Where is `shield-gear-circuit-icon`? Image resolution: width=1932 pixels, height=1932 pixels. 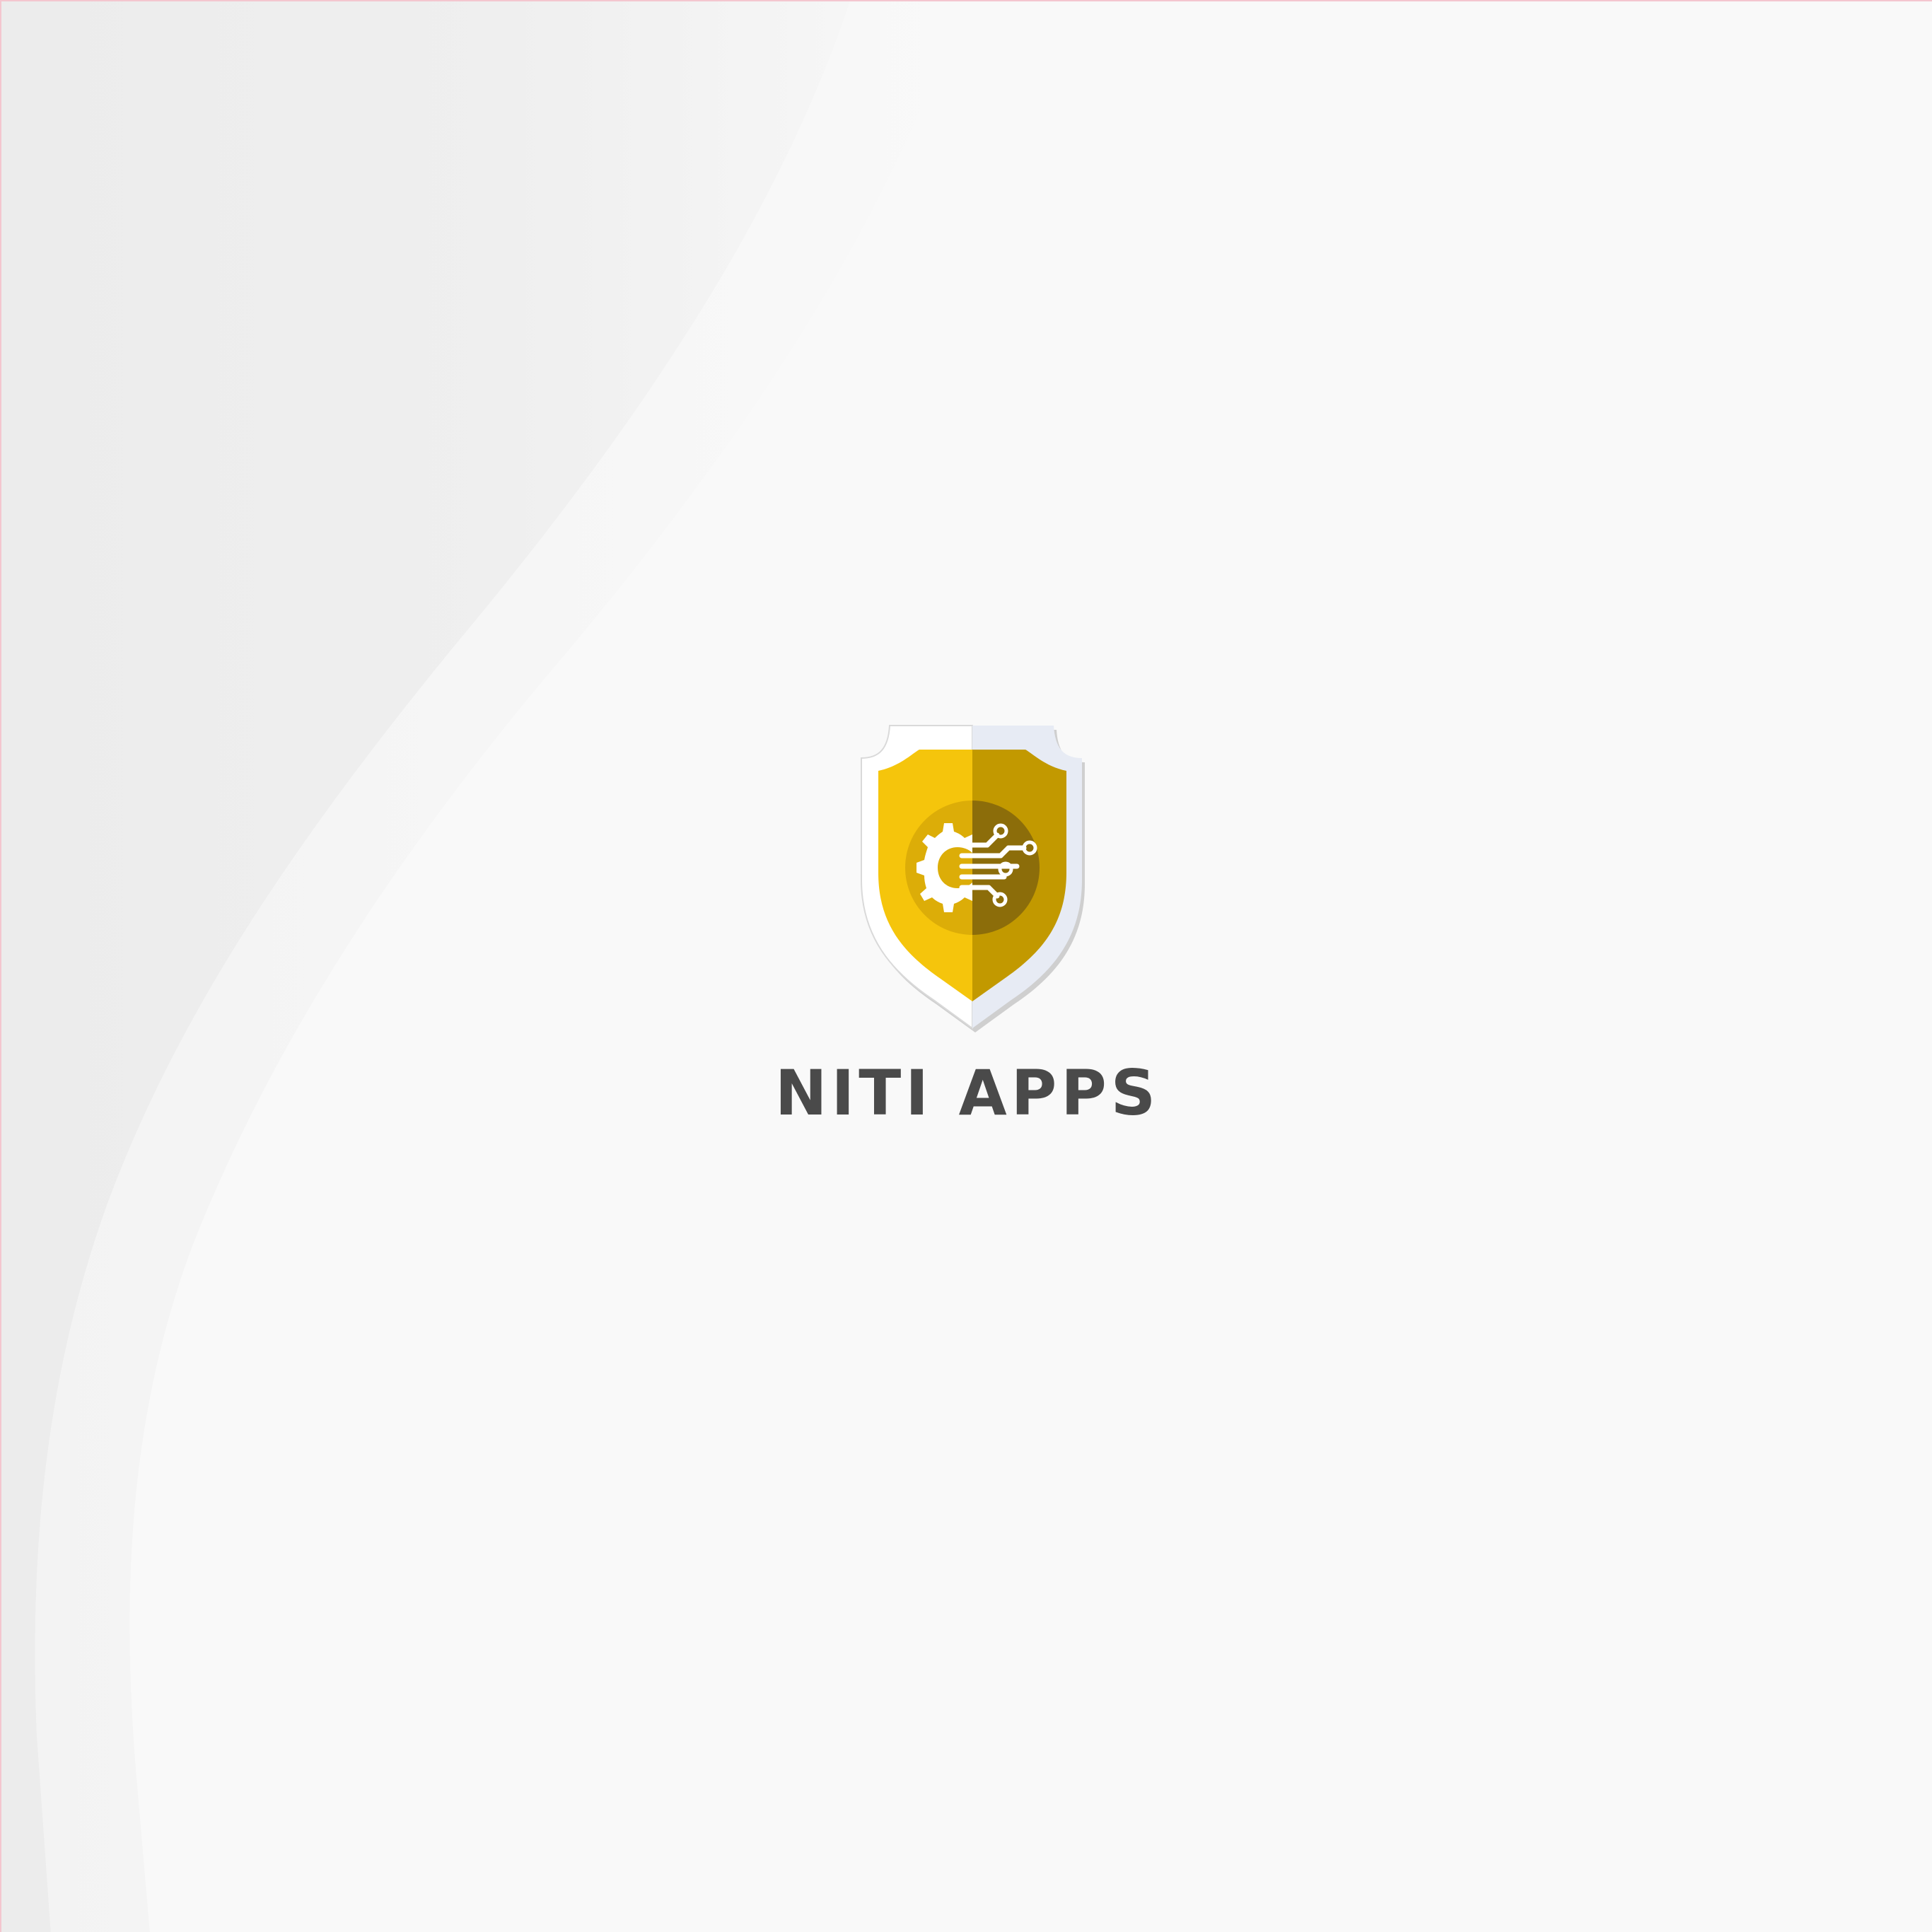 shield-gear-circuit-icon is located at coordinates (973, 878).